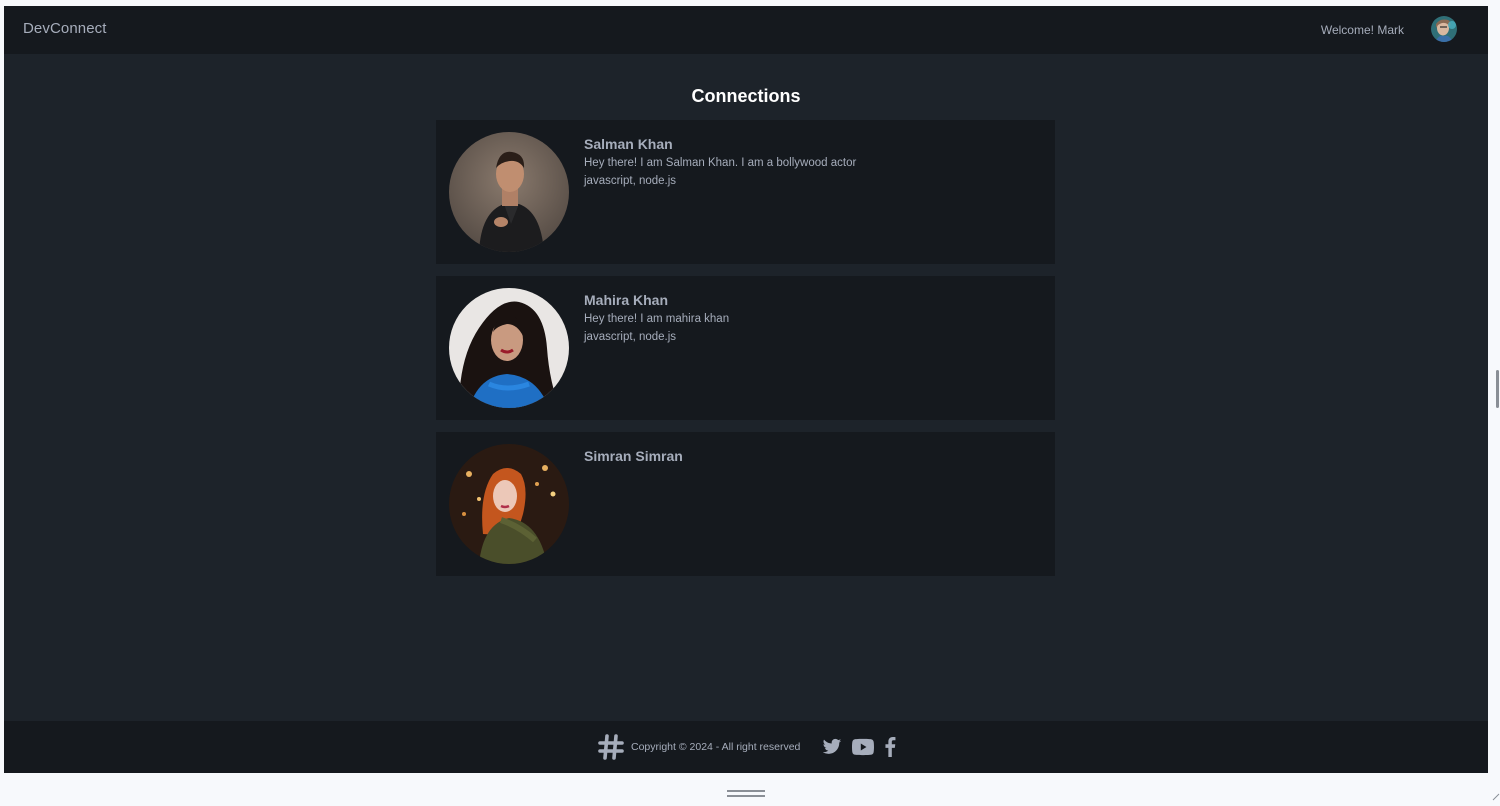 This screenshot has width=1500, height=806. Describe the element at coordinates (716, 747) in the screenshot. I see `copyright-text: Copyright © 2024 - All right reserved` at that location.